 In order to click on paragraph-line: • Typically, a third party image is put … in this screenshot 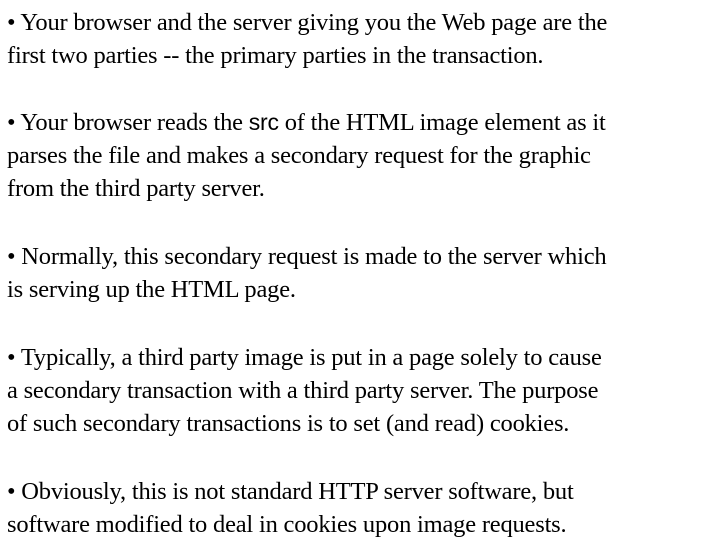, I will do `click(304, 357)`.